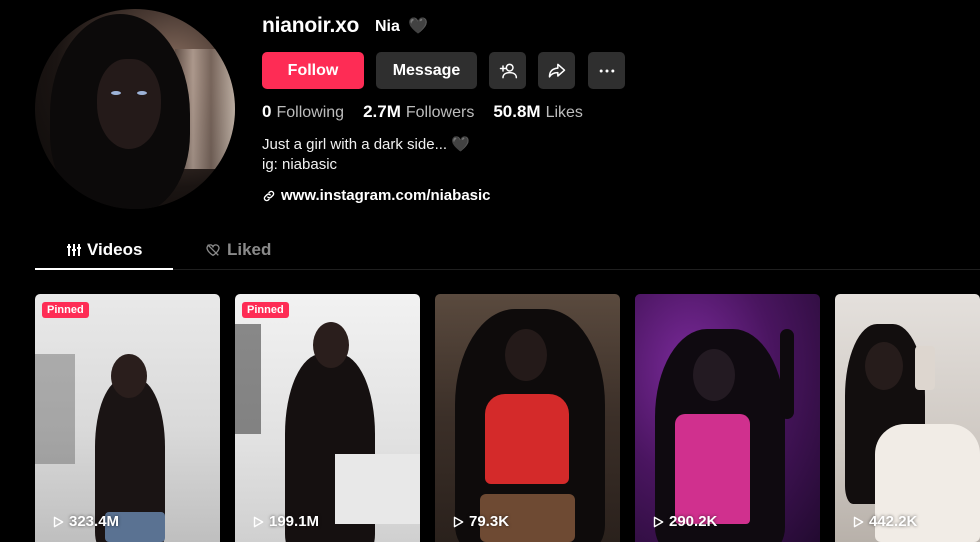 The height and width of the screenshot is (542, 980). What do you see at coordinates (94, 521) in the screenshot?
I see `view-count-text: 323.4M` at bounding box center [94, 521].